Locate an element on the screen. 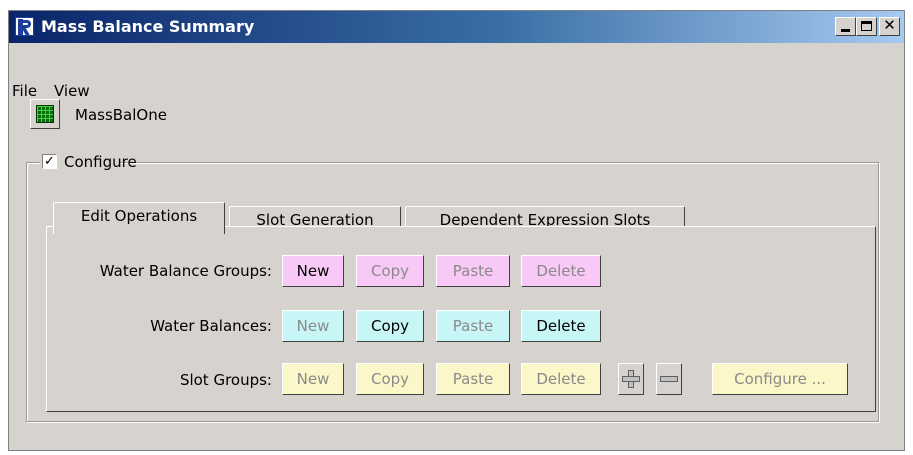 The height and width of the screenshot is (455, 913). open-object-button is located at coordinates (45, 114).